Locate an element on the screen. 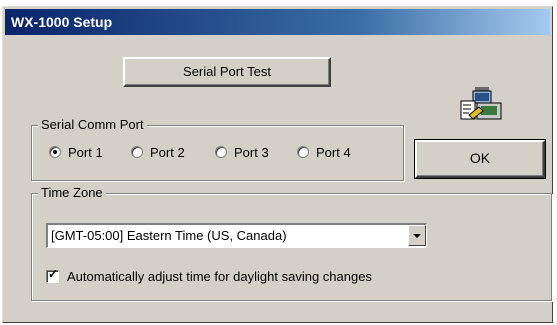 This screenshot has height=325, width=557. serial-port-test-button: Serial Port Test is located at coordinates (227, 72).